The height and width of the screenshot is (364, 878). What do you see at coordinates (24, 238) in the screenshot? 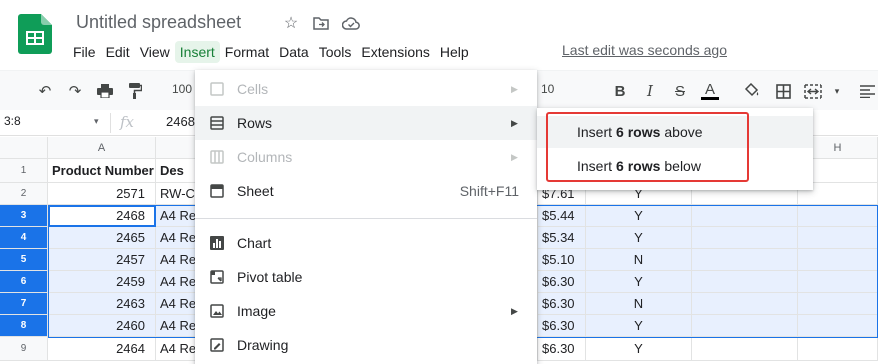
I see `row-header: 4` at bounding box center [24, 238].